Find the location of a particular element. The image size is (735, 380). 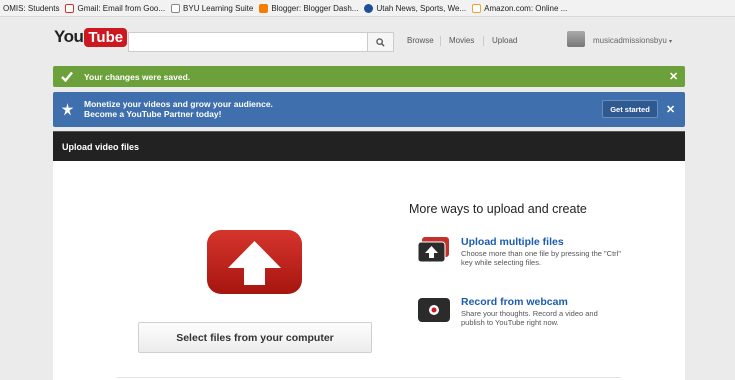

upload-arrow-icon is located at coordinates (254, 262).